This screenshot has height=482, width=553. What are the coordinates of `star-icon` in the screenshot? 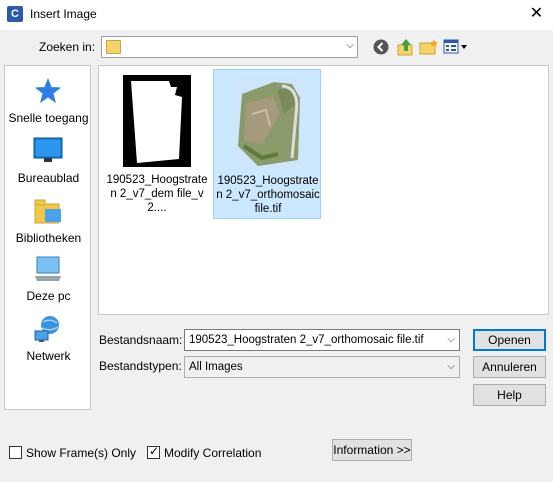 It's located at (48, 91).